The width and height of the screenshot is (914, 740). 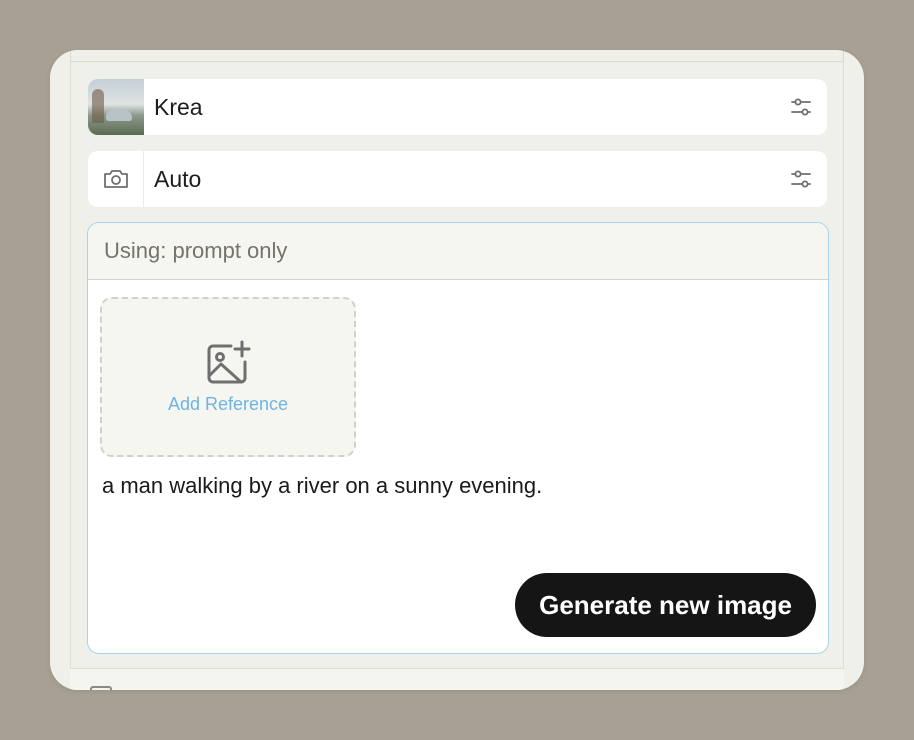 I want to click on top-strip, so click(x=457, y=56).